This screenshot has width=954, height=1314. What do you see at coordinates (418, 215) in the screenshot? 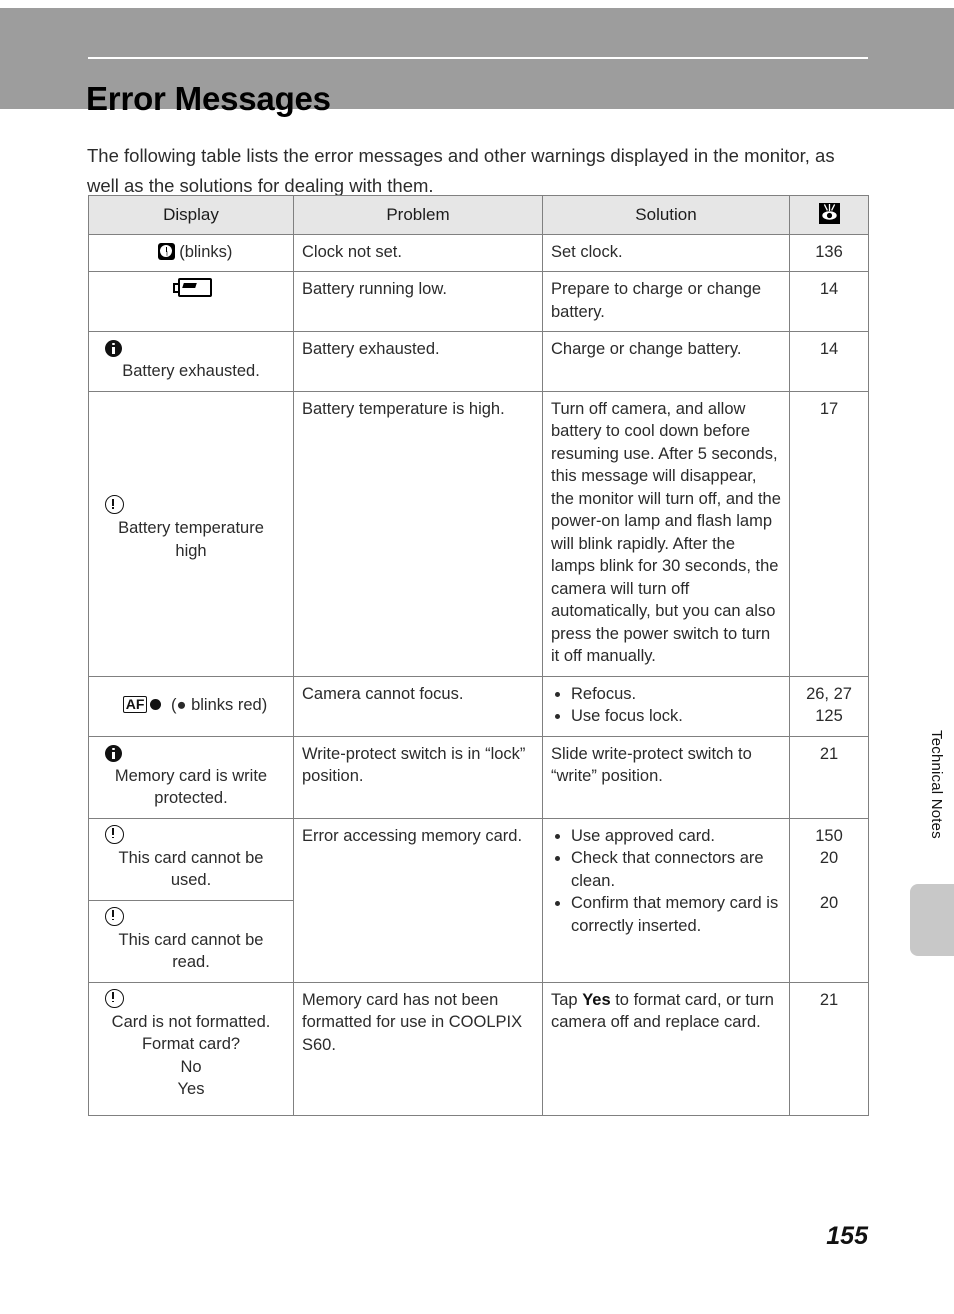
I see `column-header-problem: Problem` at bounding box center [418, 215].